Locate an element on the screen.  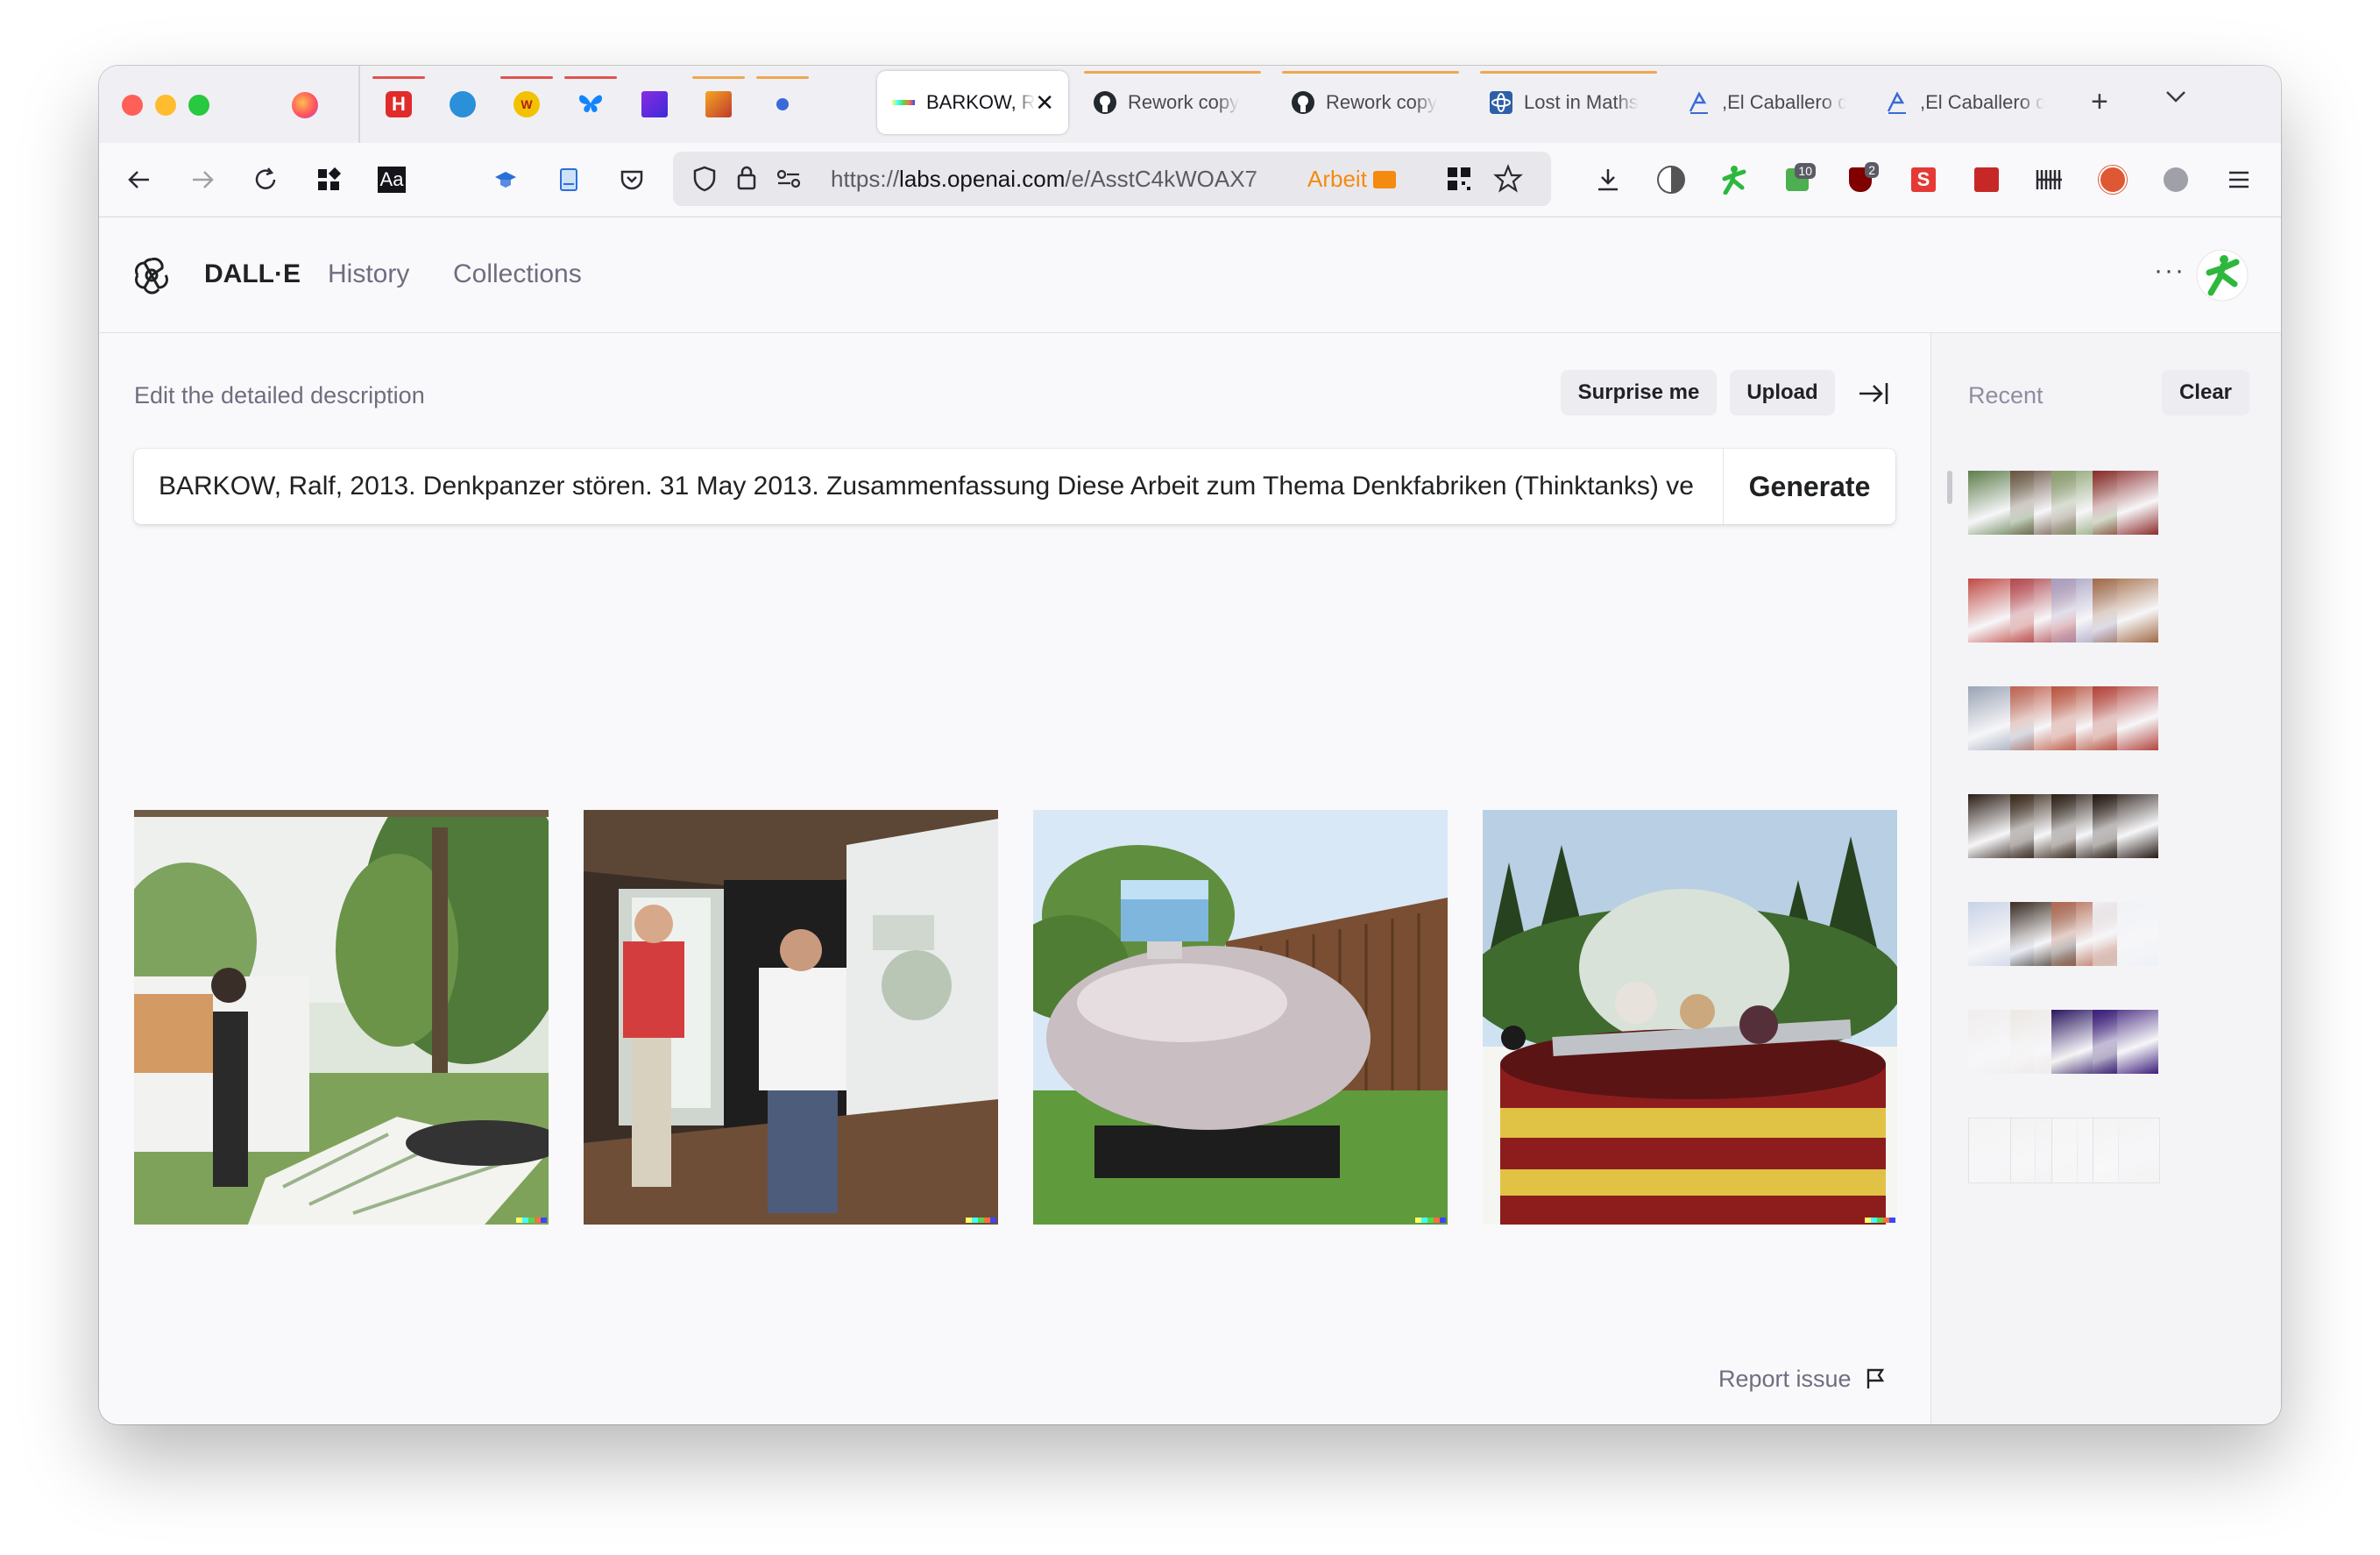
openai-logo-icon is located at coordinates (151, 275).